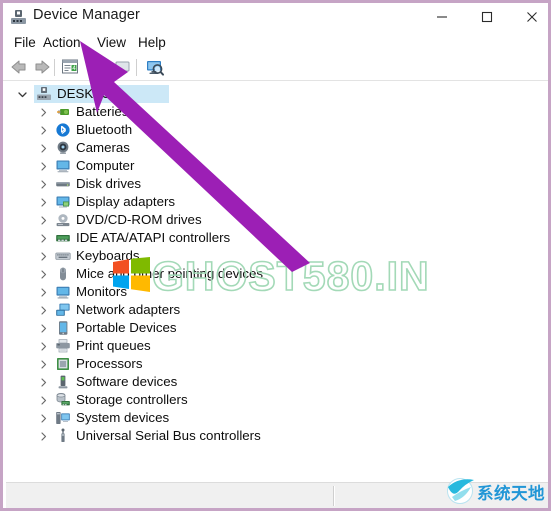  I want to click on tree-item-label: Software devices, so click(127, 381).